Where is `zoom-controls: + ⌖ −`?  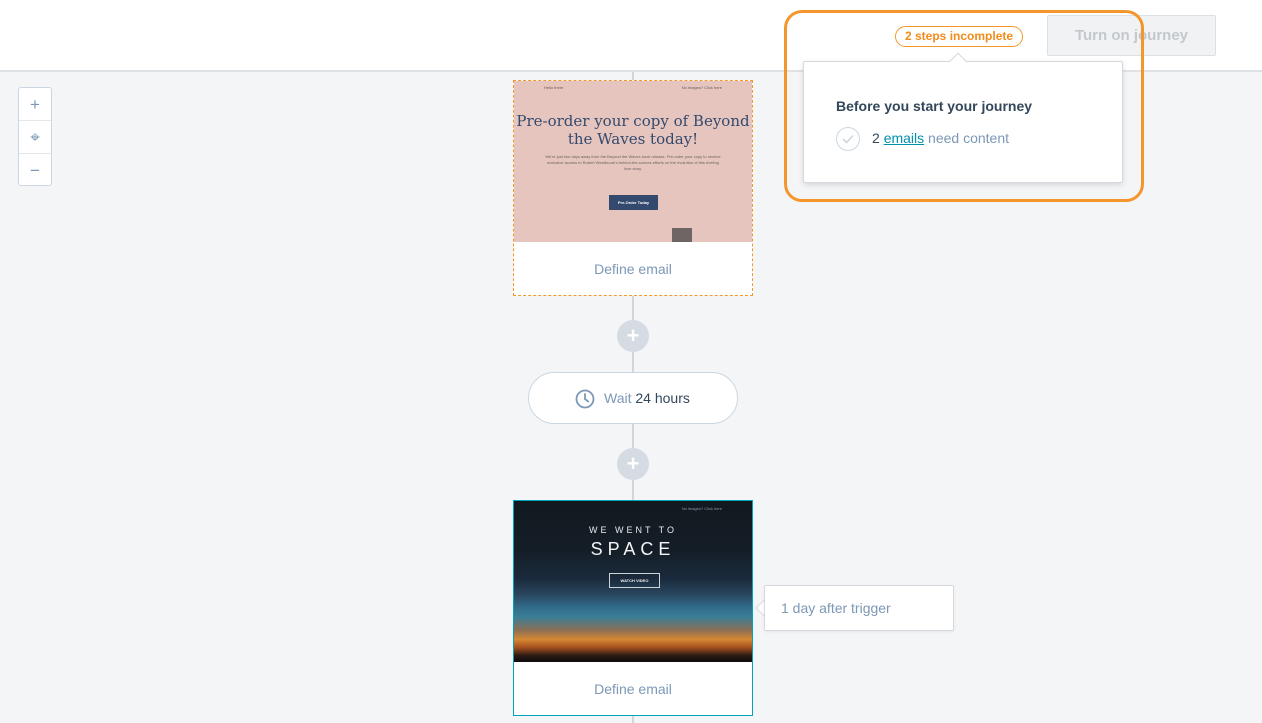 zoom-controls: + ⌖ − is located at coordinates (35, 136).